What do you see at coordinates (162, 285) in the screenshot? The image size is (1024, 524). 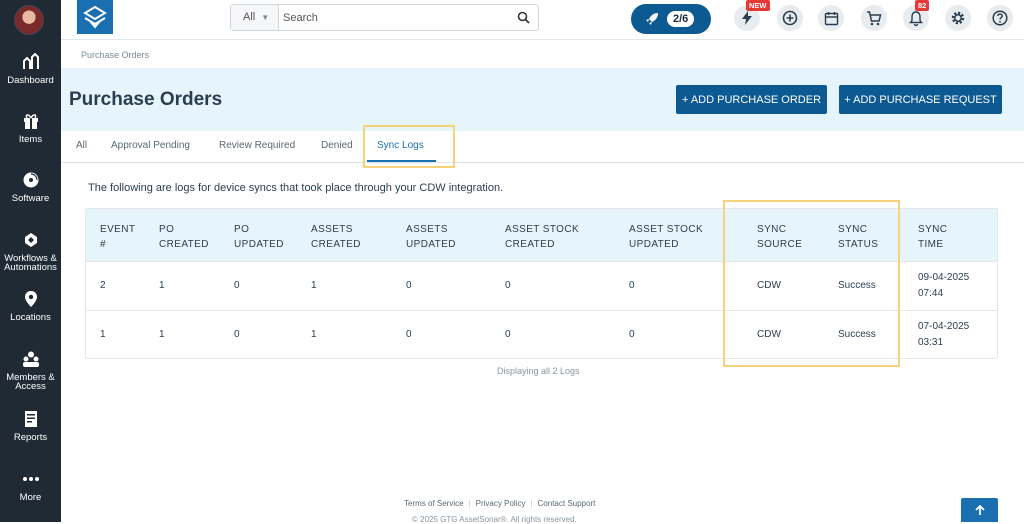 I see `cell-po-created: 1` at bounding box center [162, 285].